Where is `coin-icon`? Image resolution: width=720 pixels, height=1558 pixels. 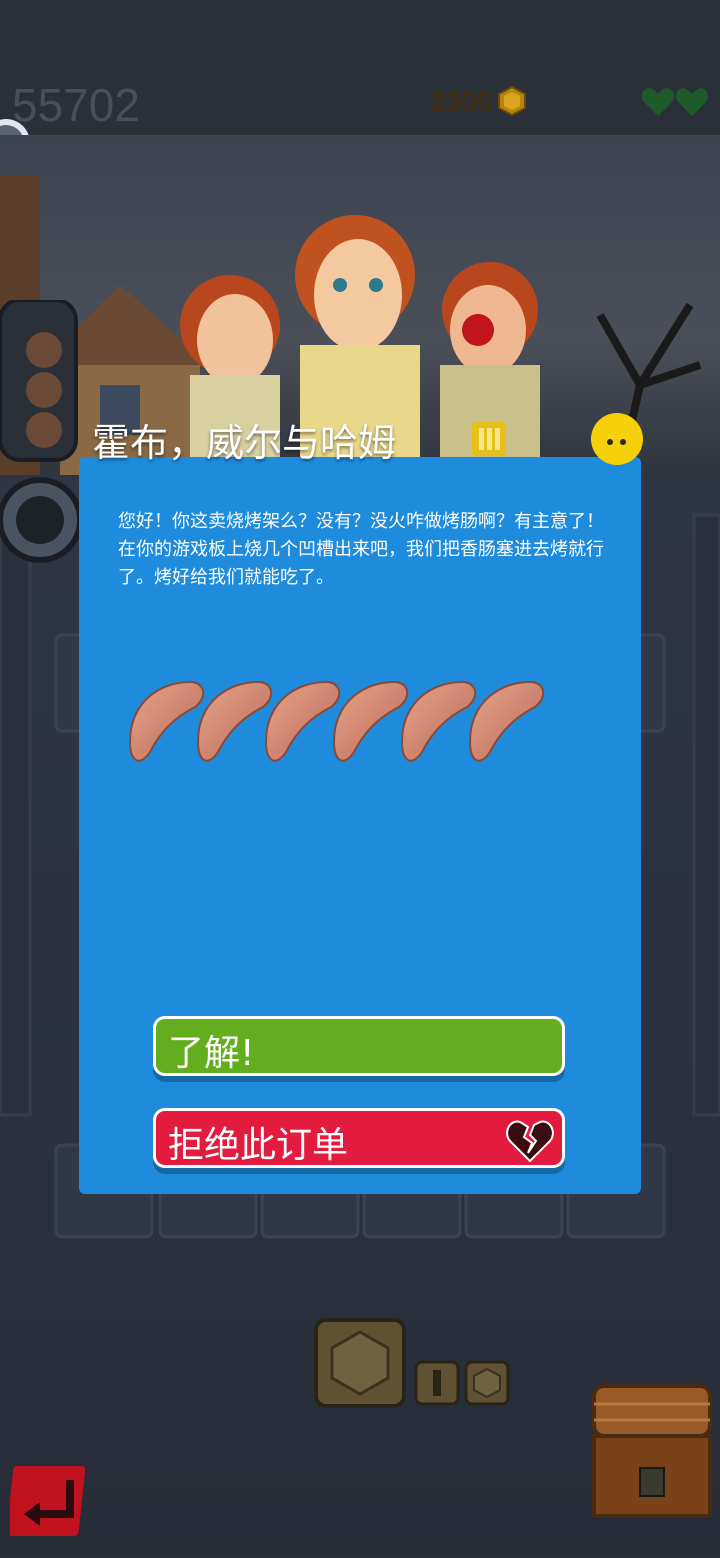
coin-icon is located at coordinates (512, 101).